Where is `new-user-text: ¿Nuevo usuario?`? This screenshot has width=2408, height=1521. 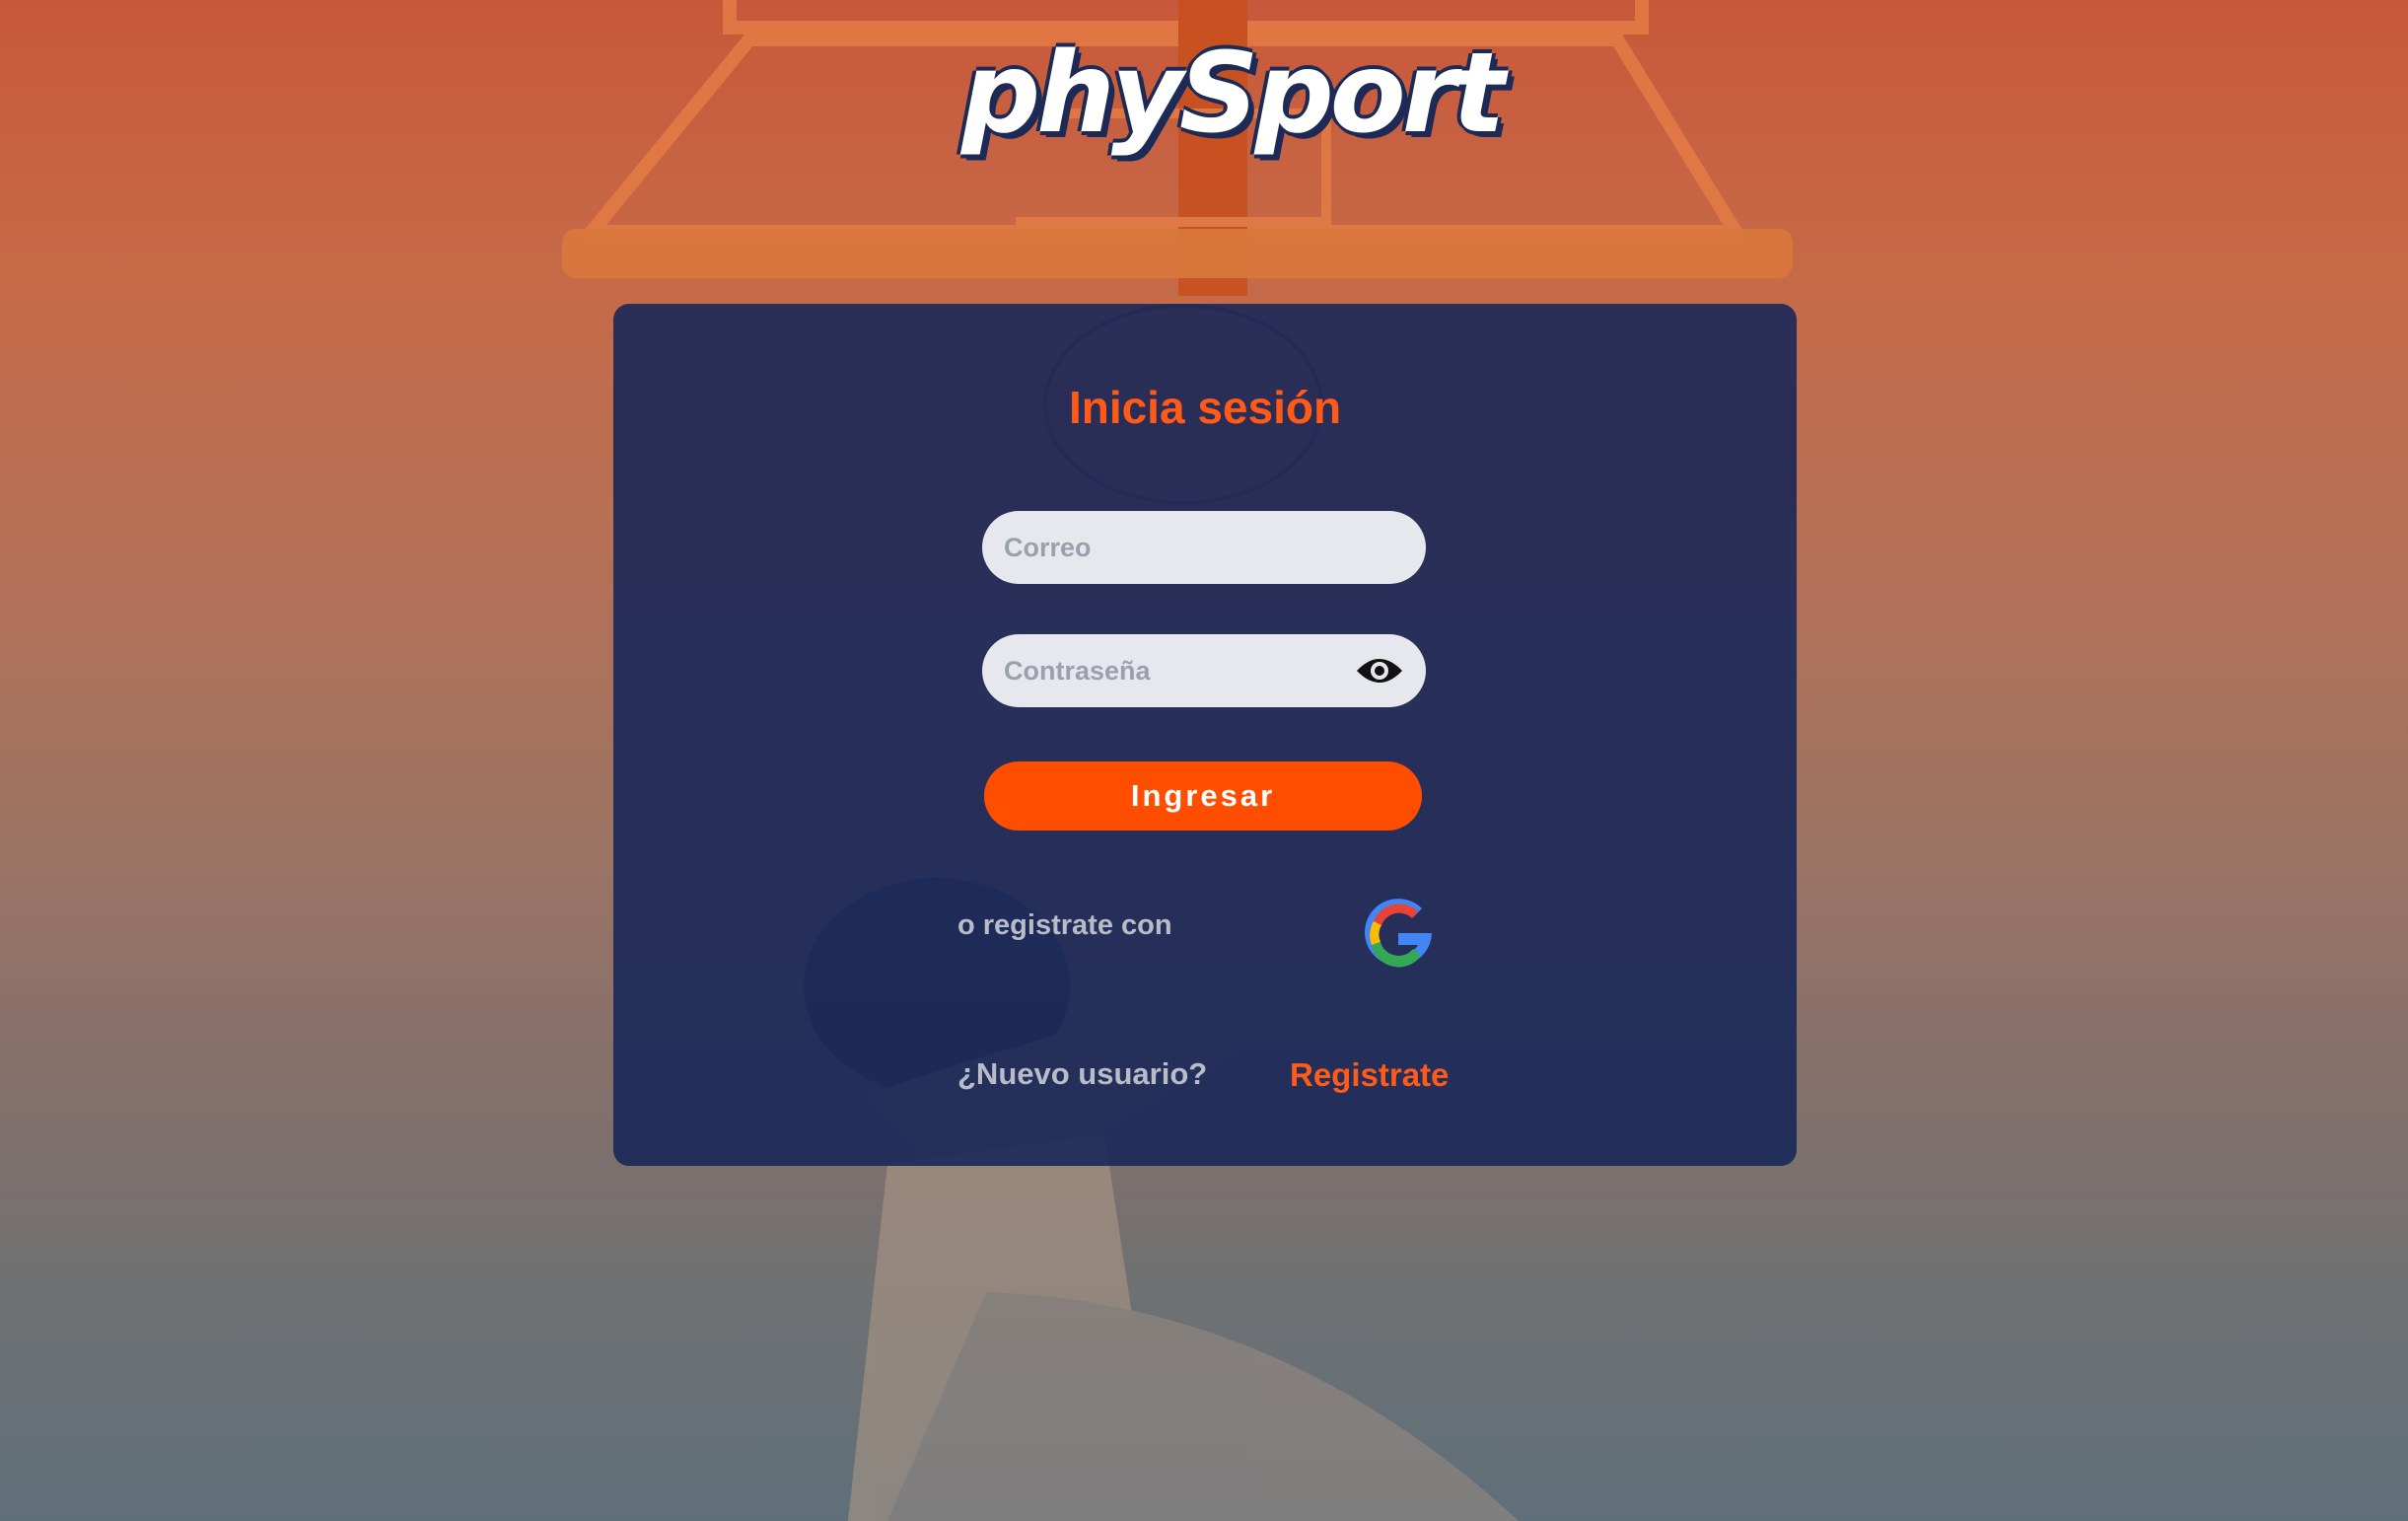
new-user-text: ¿Nuevo usuario? is located at coordinates (1082, 1073).